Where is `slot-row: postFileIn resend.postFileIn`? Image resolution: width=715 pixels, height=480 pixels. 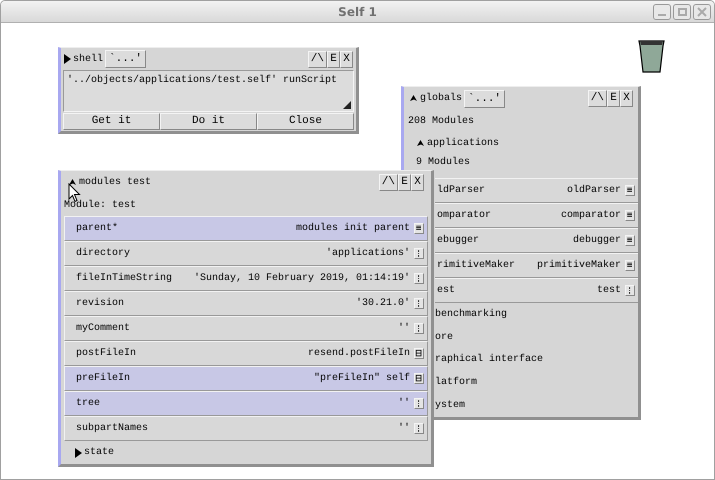 slot-row: postFileIn resend.postFileIn is located at coordinates (246, 353).